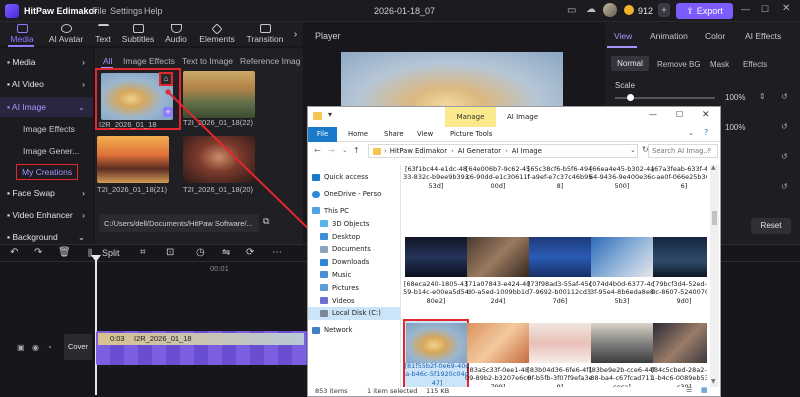 The height and width of the screenshot is (397, 800). What do you see at coordinates (471, 134) in the screenshot?
I see `ribbon-picture-tools: Picture Tools` at bounding box center [471, 134].